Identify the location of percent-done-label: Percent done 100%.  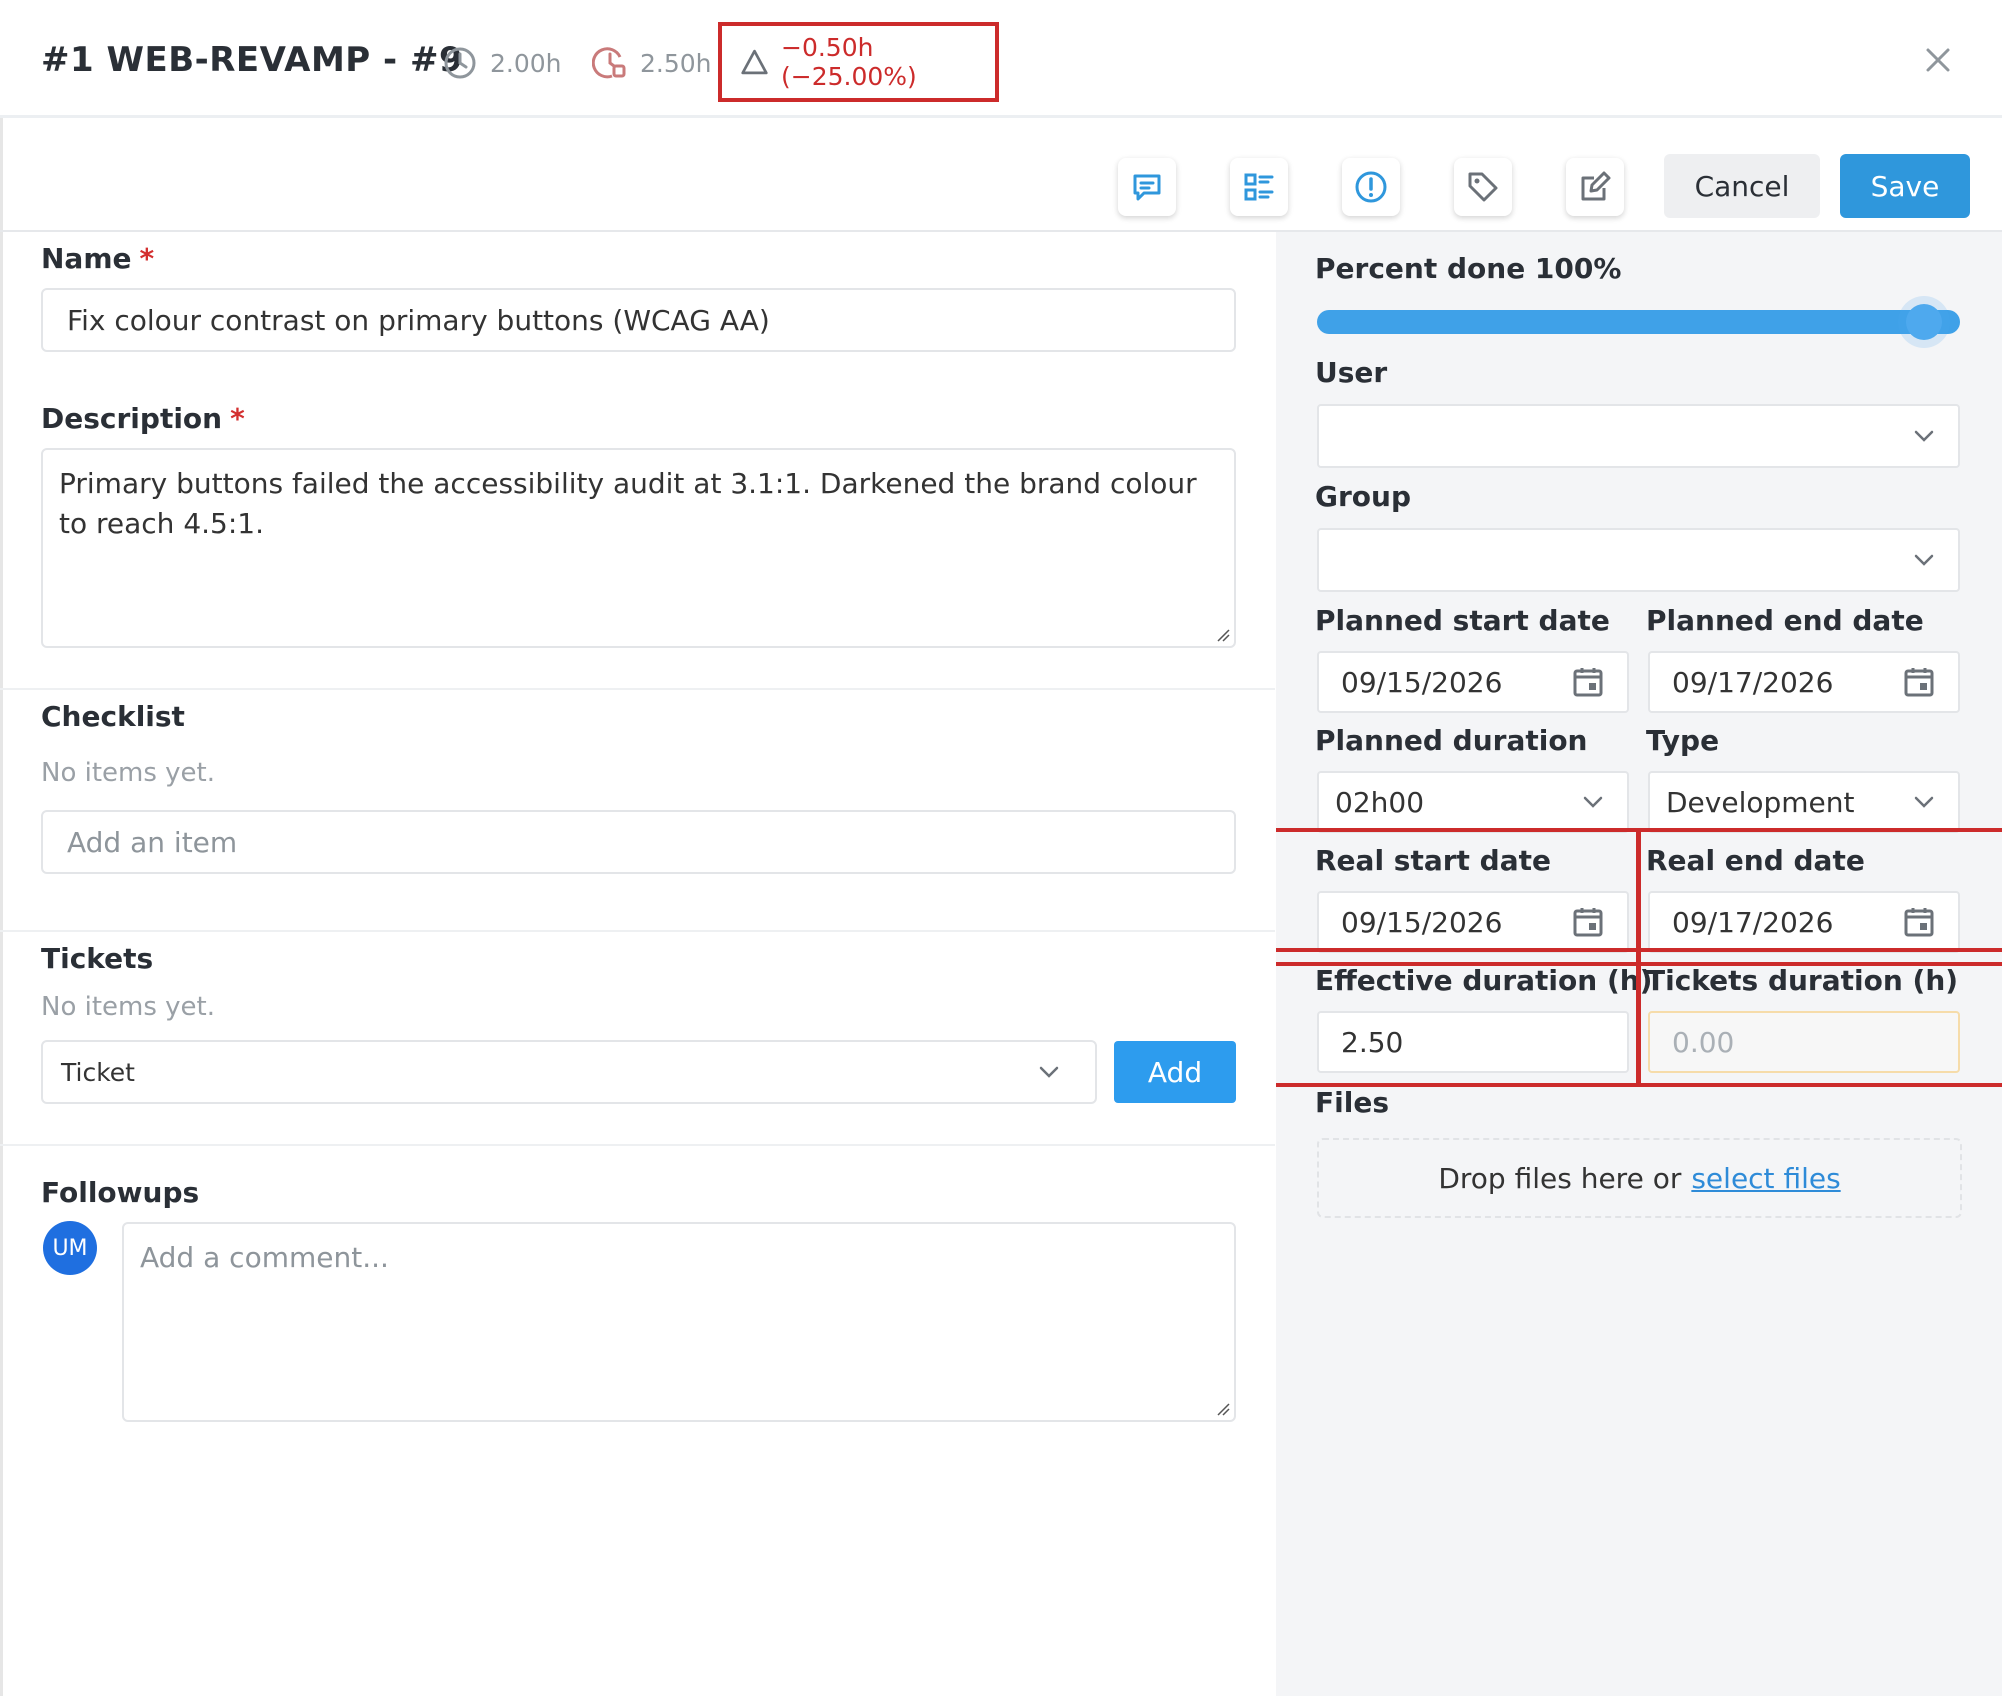
(1468, 268).